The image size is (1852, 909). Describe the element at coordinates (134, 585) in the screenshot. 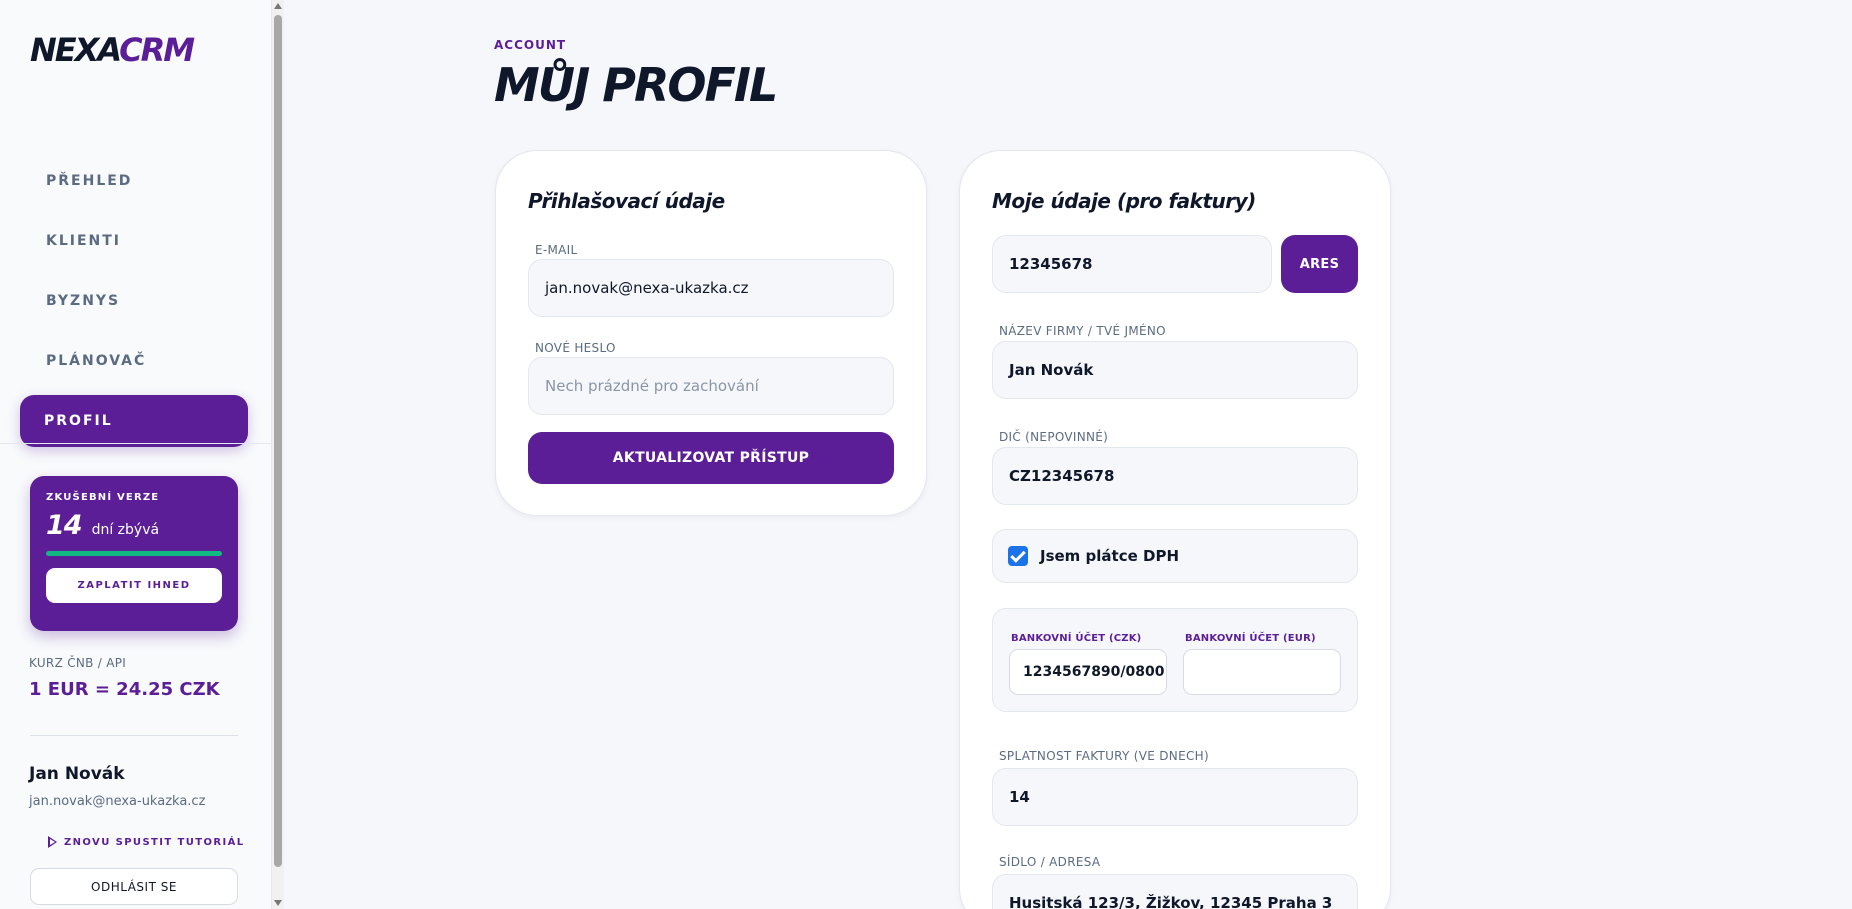

I see `pay-now-button: ZAPLATIT IHNED` at that location.